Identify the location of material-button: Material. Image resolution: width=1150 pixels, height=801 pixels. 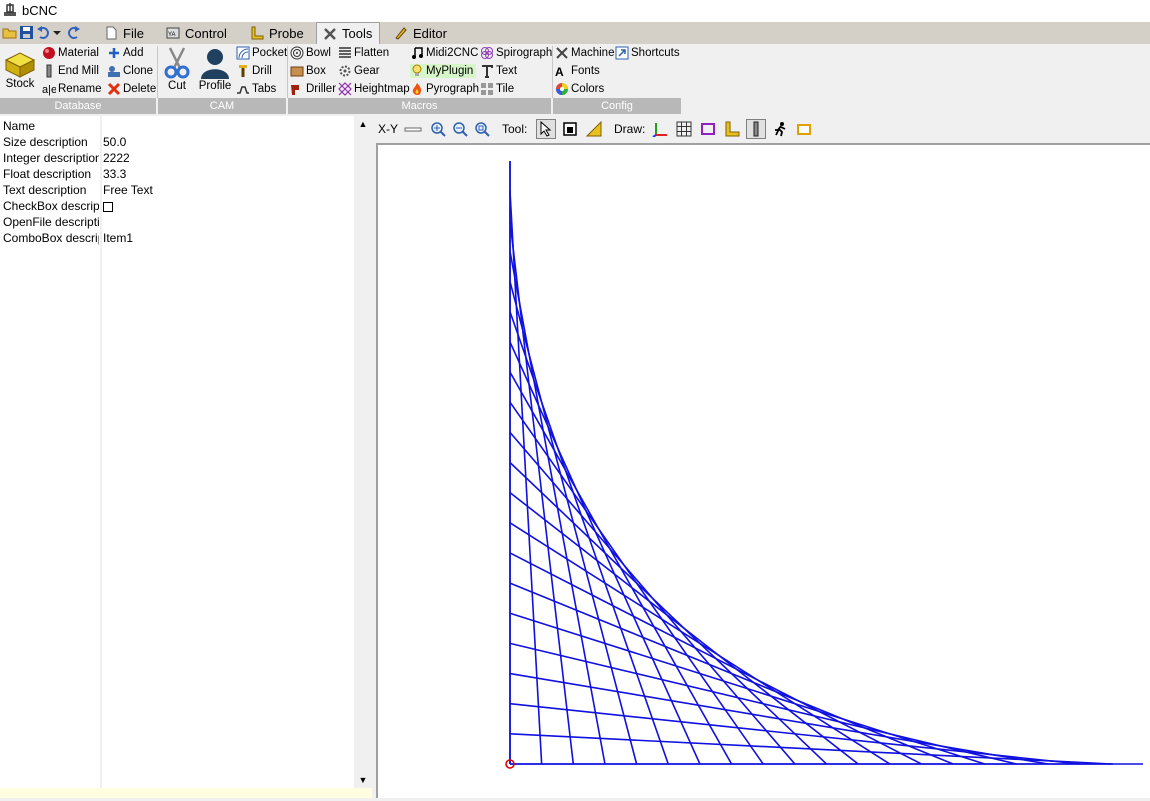
(70, 53).